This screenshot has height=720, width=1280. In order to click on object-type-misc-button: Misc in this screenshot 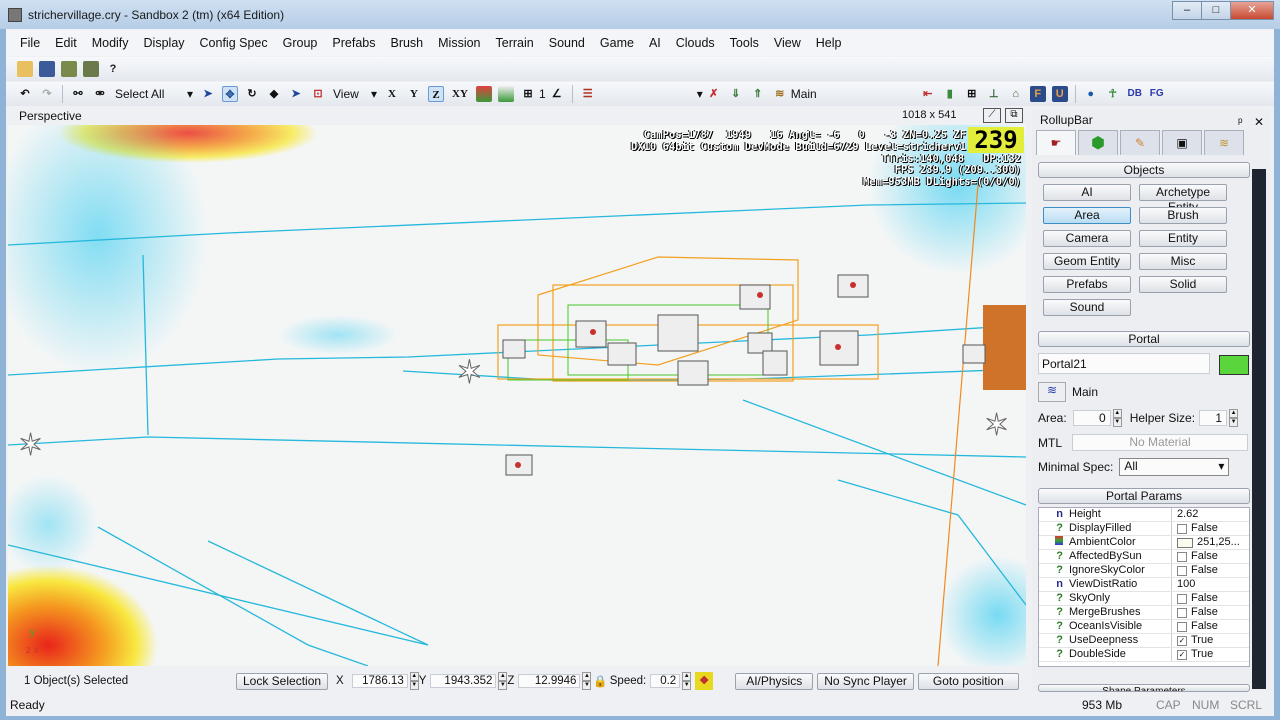, I will do `click(1183, 261)`.